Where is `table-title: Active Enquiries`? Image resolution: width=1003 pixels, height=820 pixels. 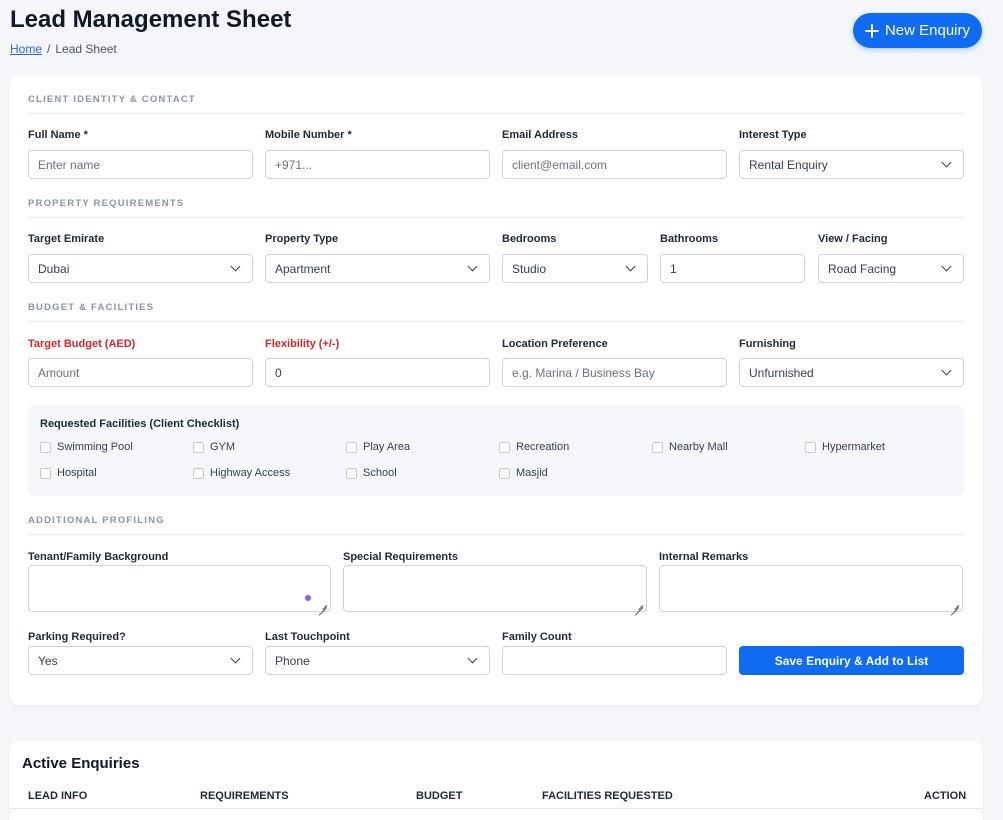
table-title: Active Enquiries is located at coordinates (81, 763).